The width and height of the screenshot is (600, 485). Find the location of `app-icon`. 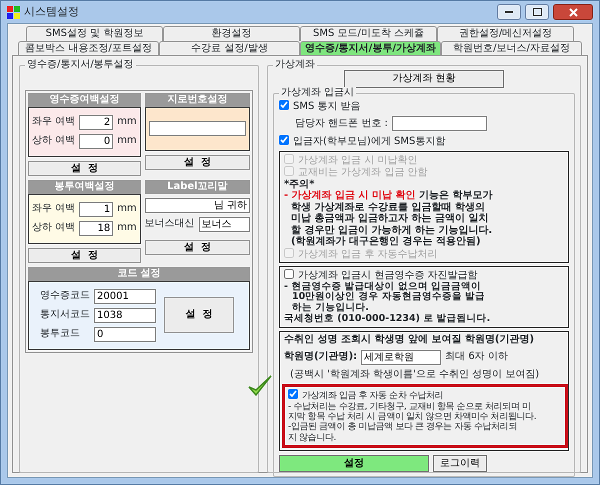

app-icon is located at coordinates (13, 12).